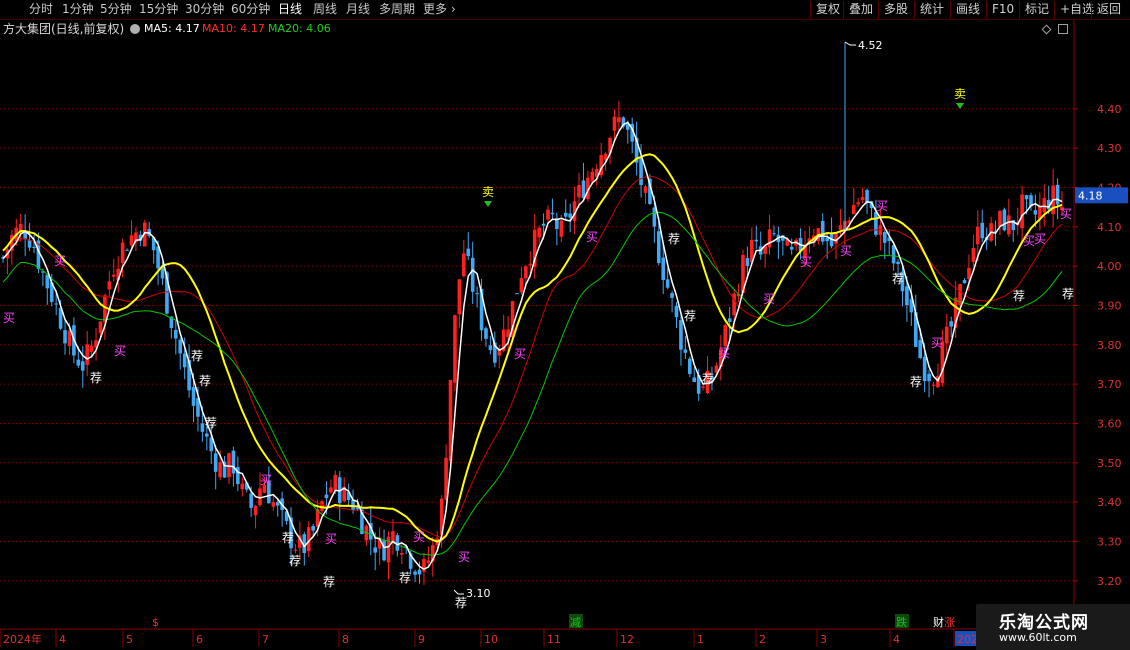  Describe the element at coordinates (129, 639) in the screenshot. I see `month-label: 5` at that location.